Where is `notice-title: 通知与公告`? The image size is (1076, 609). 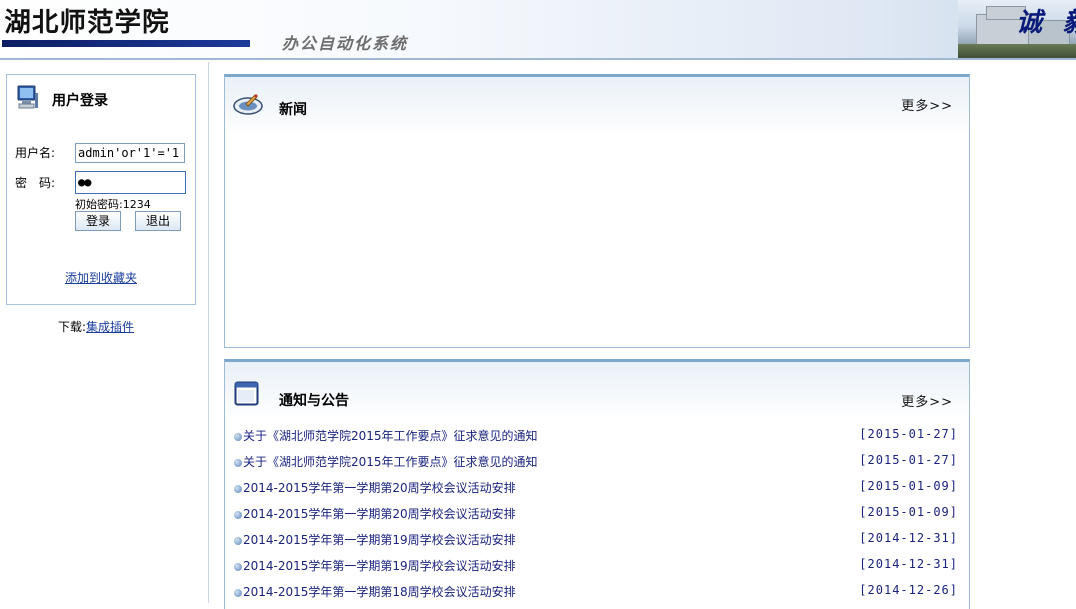
notice-title: 通知与公告 is located at coordinates (314, 401).